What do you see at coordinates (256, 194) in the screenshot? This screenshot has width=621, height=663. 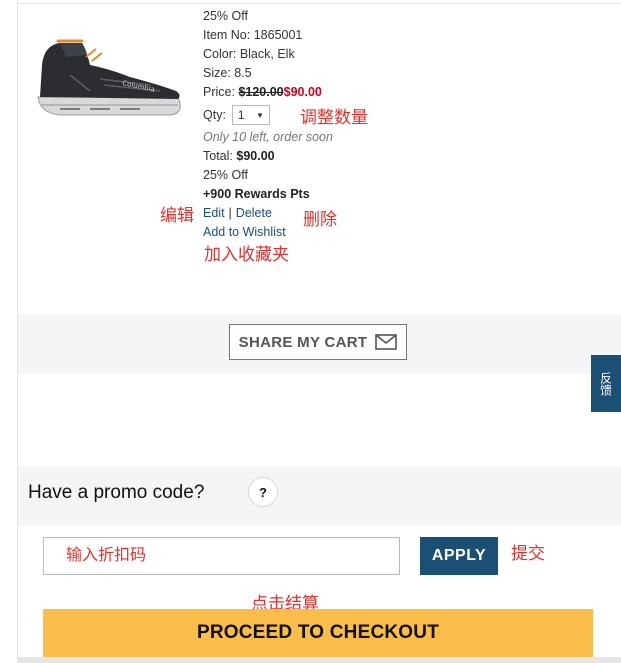 I see `rewards-points: +900 Rewards Pts` at bounding box center [256, 194].